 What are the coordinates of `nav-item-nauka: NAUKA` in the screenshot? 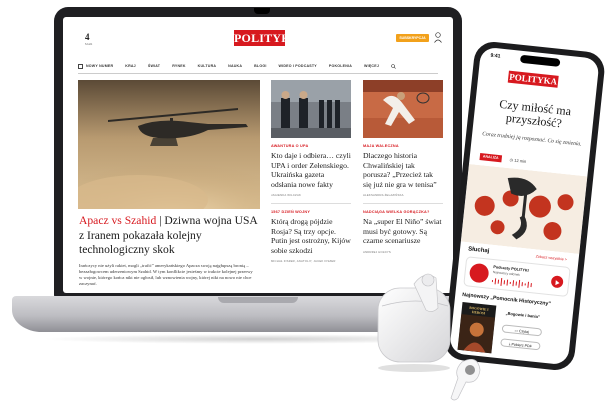 It's located at (235, 66).